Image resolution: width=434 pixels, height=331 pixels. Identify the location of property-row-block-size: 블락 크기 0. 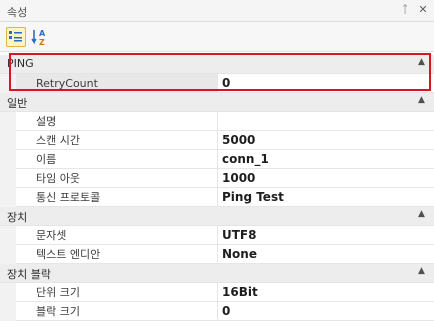
(217, 311).